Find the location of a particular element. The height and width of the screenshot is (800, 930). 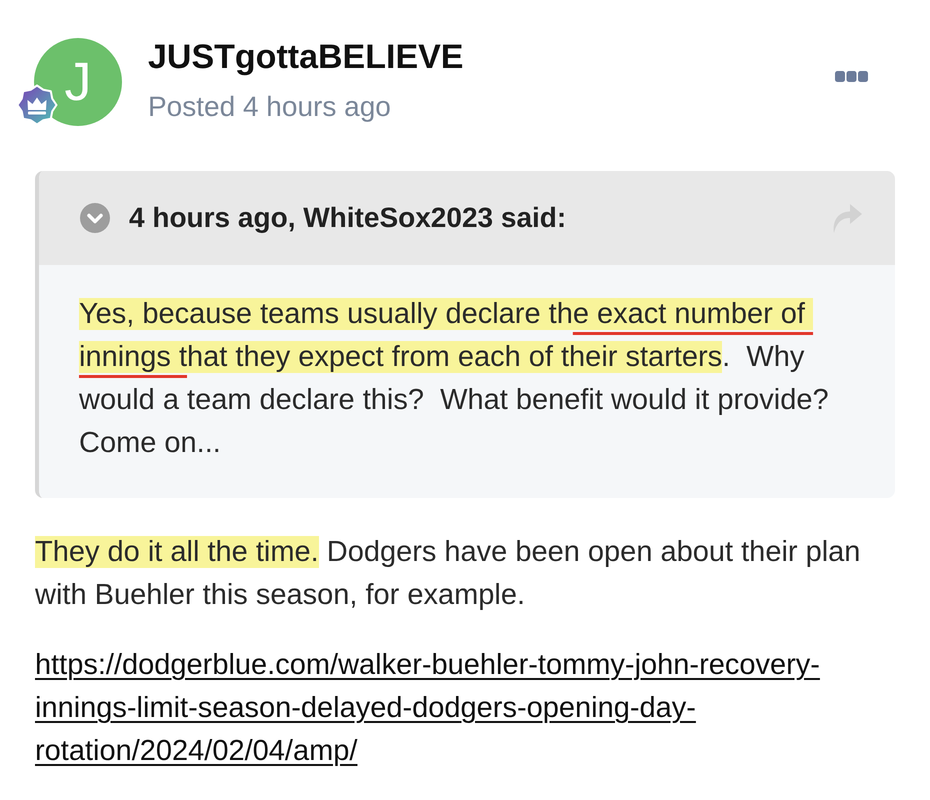

quote-attribution: 4 hours ago, WhiteSox2023 said: is located at coordinates (347, 218).